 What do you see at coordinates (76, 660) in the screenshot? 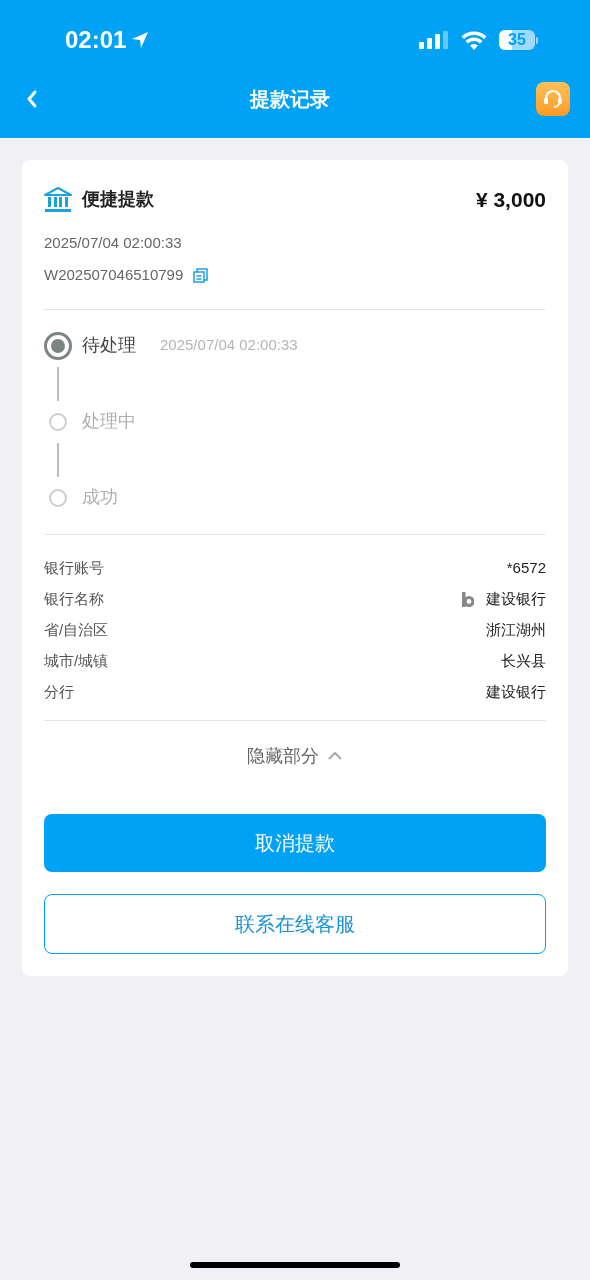
I see `detail-label: 城市/城镇` at bounding box center [76, 660].